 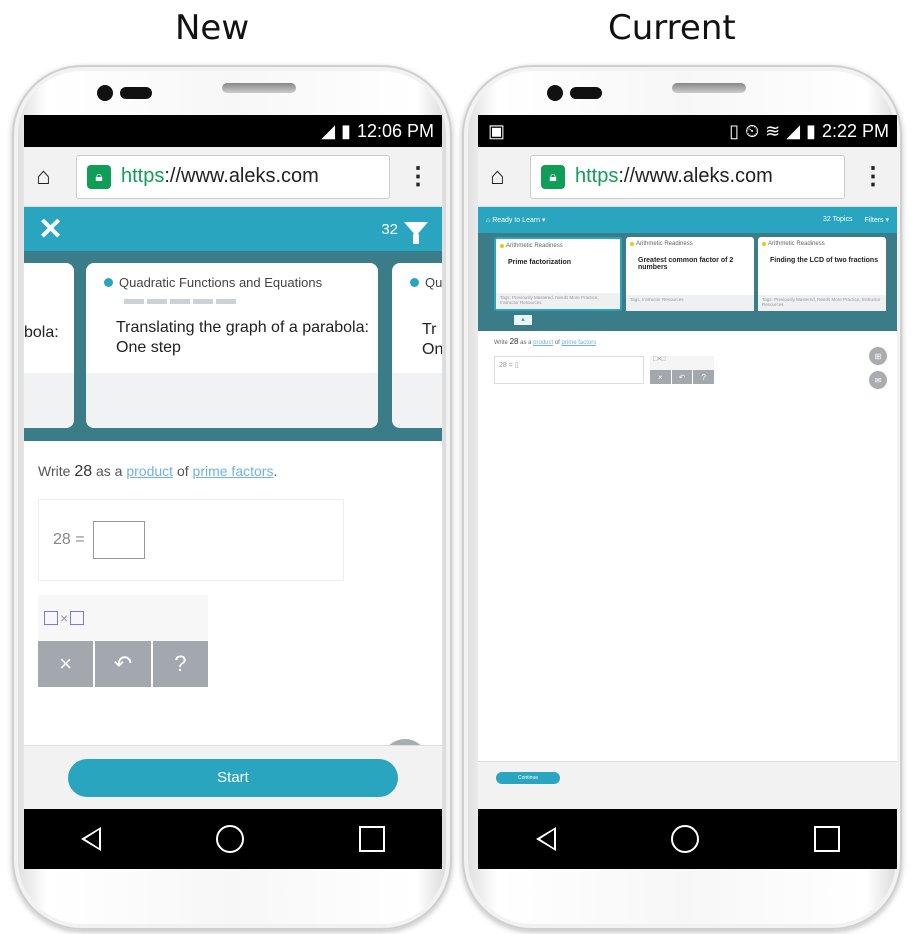 What do you see at coordinates (518, 220) in the screenshot?
I see `ready-to-learn-menu: Ready to Learn ▾` at bounding box center [518, 220].